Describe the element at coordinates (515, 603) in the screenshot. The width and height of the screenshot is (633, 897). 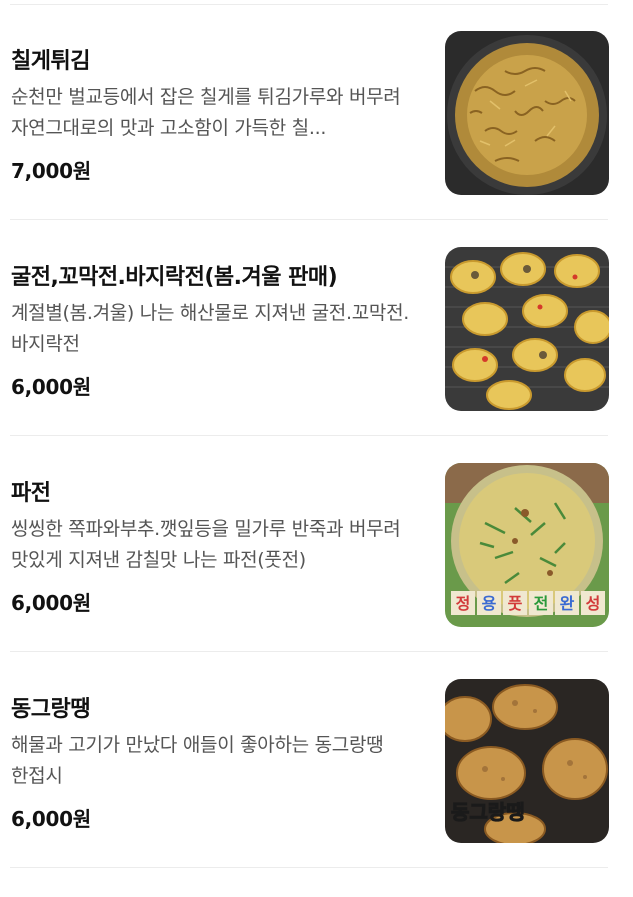
I see `svg-text: 풋` at that location.